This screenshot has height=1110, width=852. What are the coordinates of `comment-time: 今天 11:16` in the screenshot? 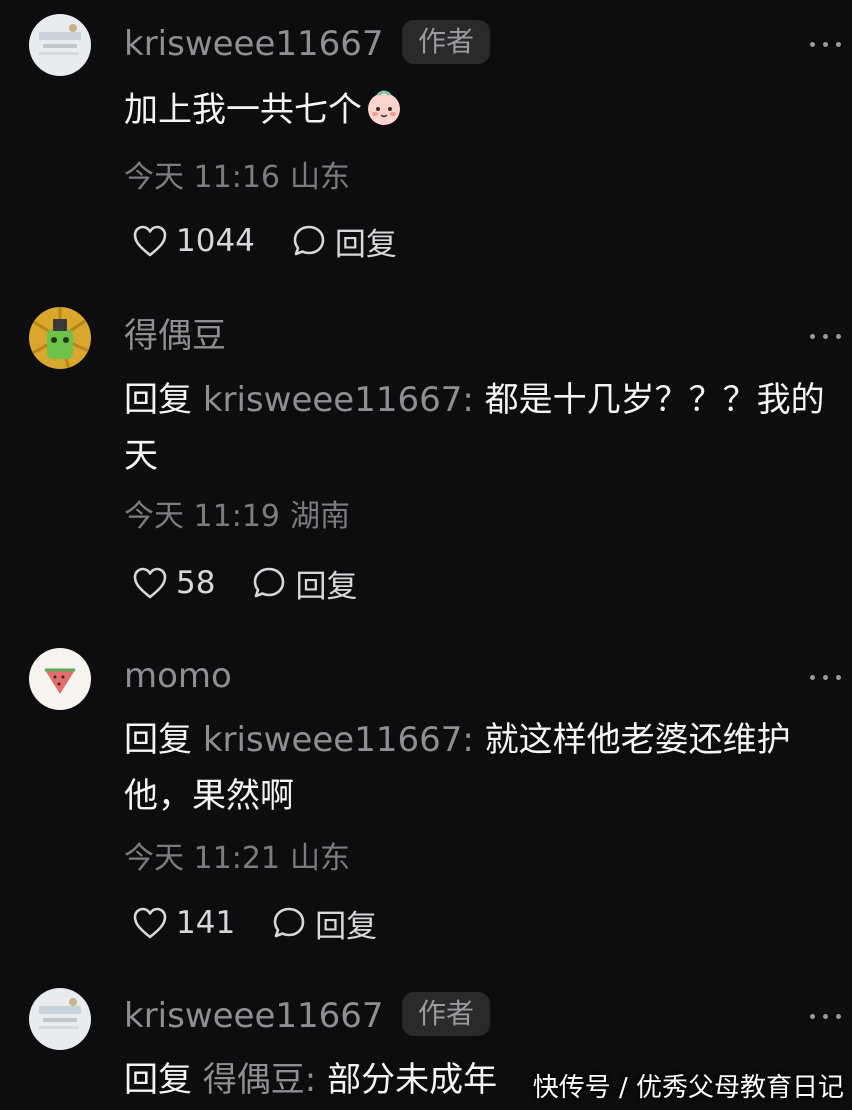 It's located at (202, 177).